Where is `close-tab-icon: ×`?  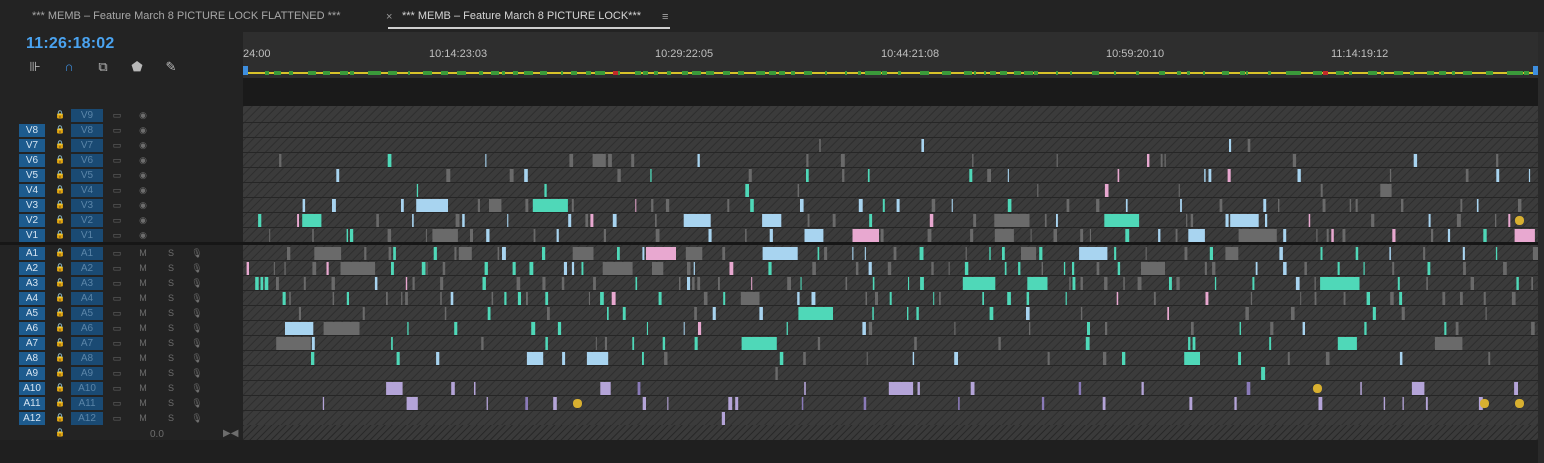
close-tab-icon: × is located at coordinates (389, 17).